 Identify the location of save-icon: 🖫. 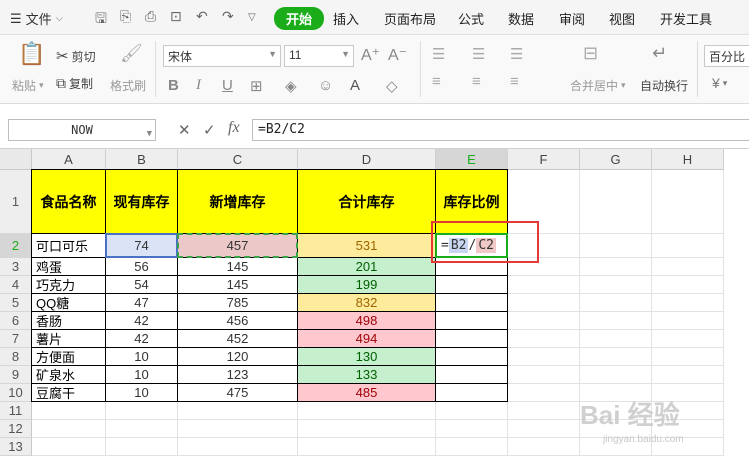
(101, 20).